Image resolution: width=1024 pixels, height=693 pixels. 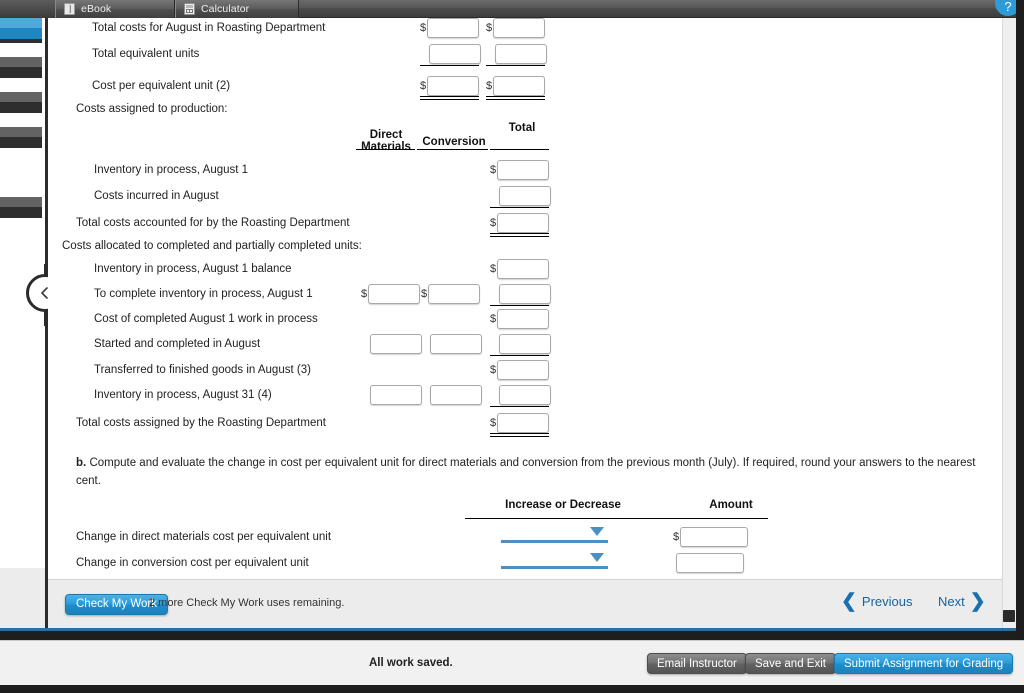 What do you see at coordinates (887, 601) in the screenshot?
I see `previous-label: Previous` at bounding box center [887, 601].